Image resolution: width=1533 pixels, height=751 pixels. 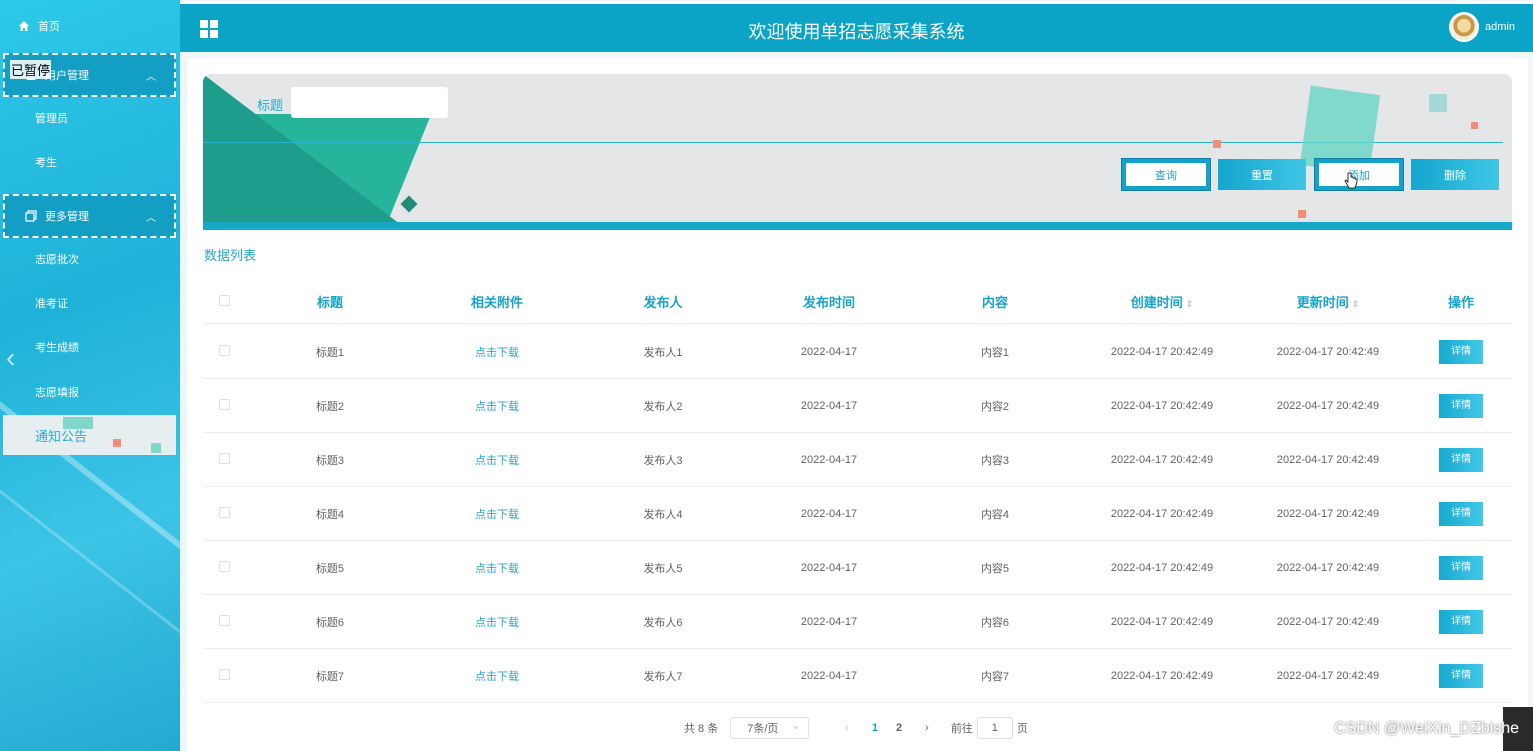 I want to click on column-header-label: 创建时间, so click(x=1156, y=302).